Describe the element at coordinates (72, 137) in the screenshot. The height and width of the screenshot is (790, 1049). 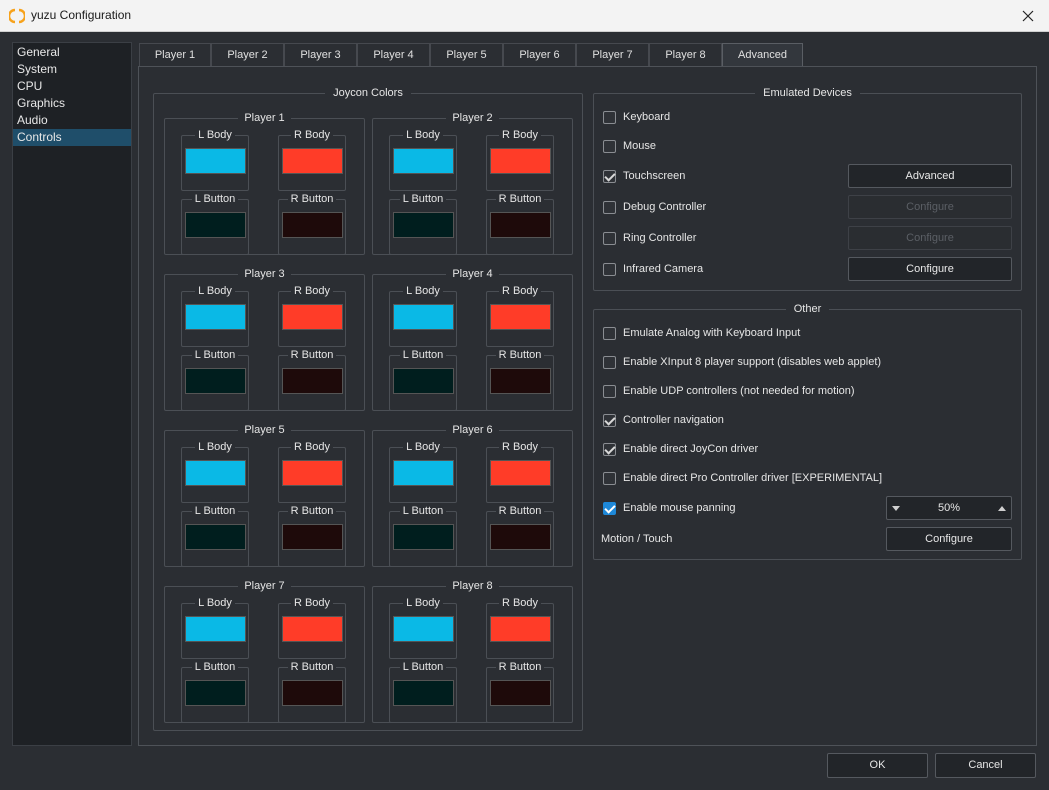
I see `category-controls: Controls` at that location.